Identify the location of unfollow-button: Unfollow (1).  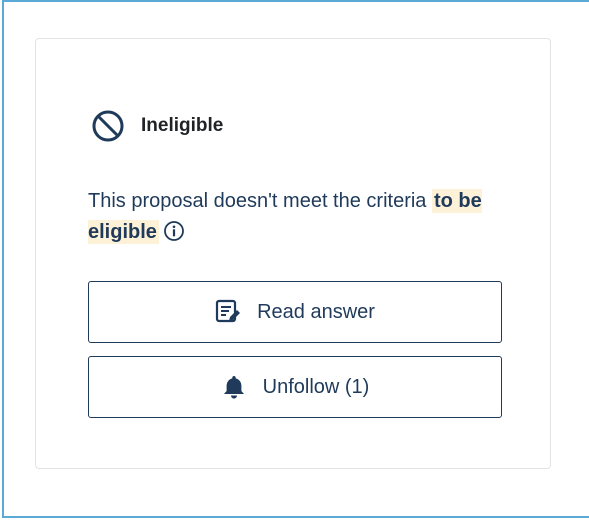
(295, 387).